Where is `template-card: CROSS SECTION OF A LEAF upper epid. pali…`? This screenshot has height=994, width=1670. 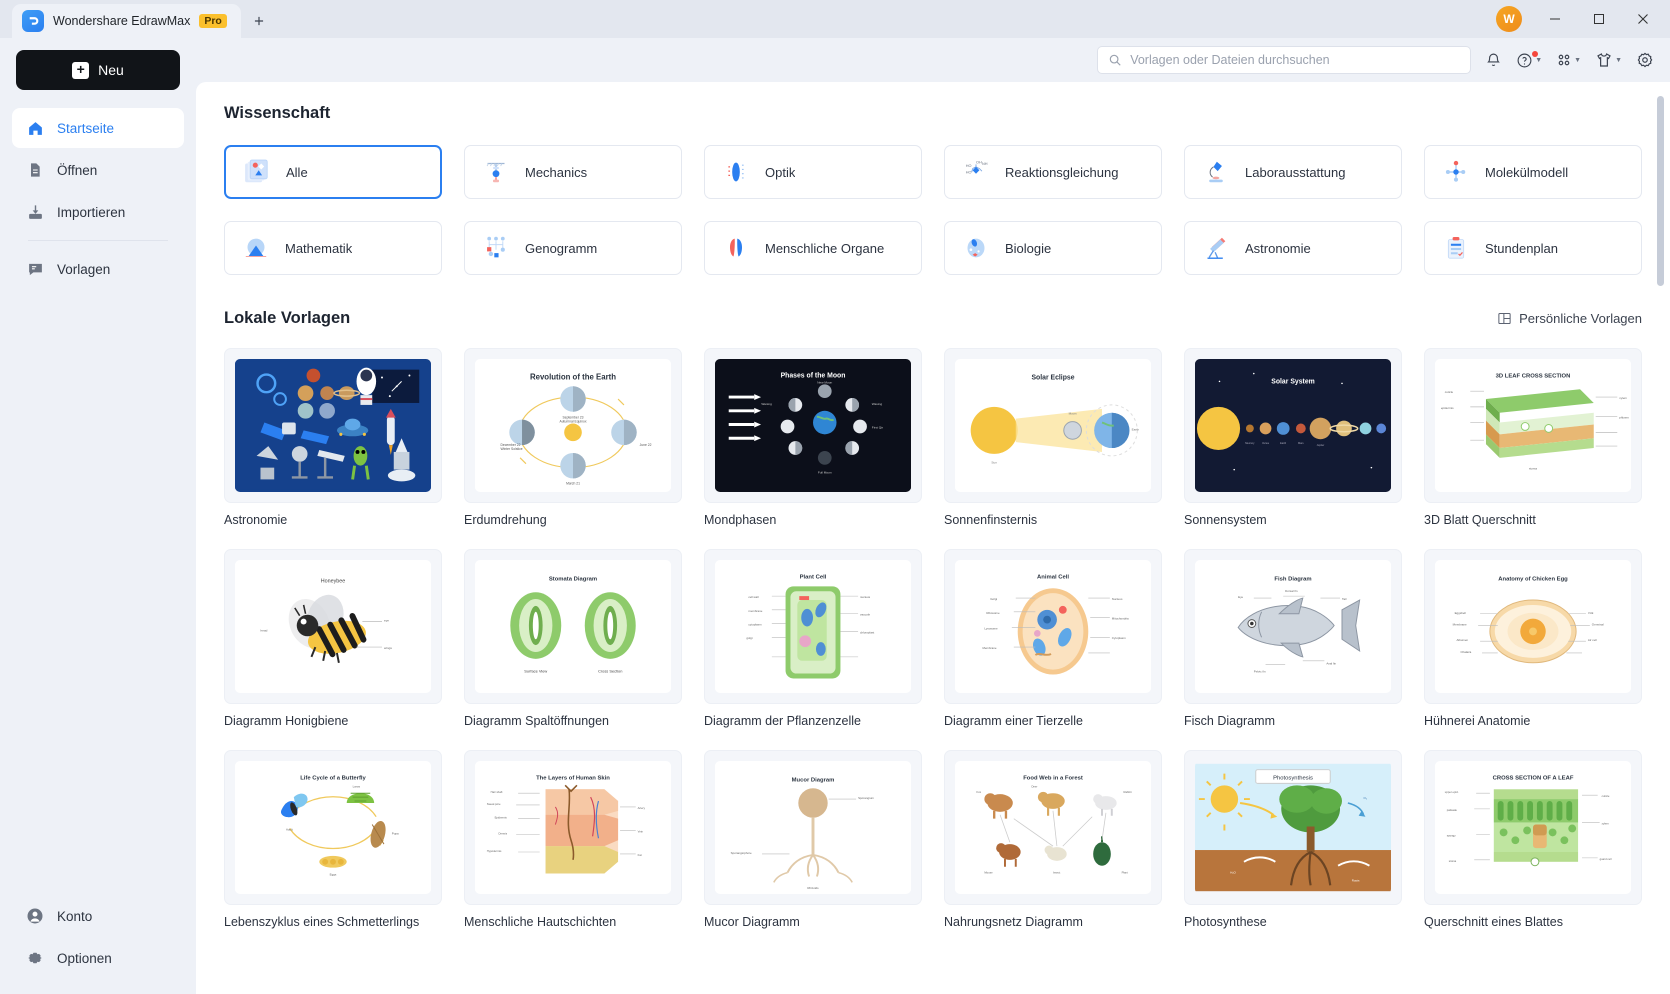 template-card: CROSS SECTION OF A LEAF upper epid. pali… is located at coordinates (1533, 839).